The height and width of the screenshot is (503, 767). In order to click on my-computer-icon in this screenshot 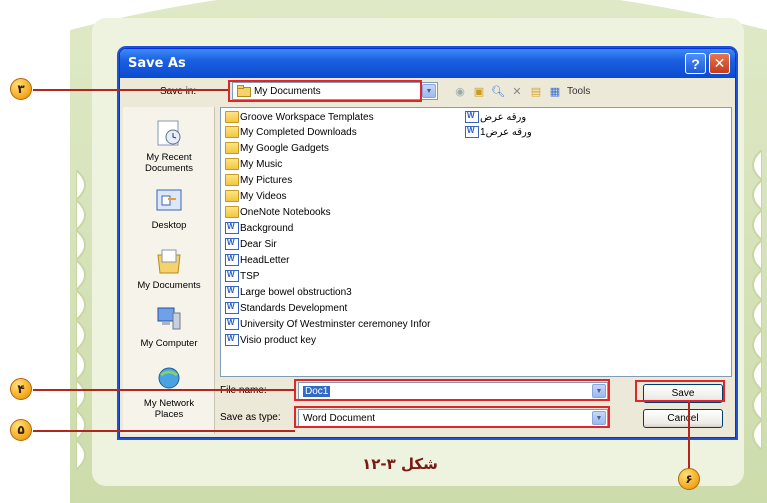, I will do `click(169, 318)`.